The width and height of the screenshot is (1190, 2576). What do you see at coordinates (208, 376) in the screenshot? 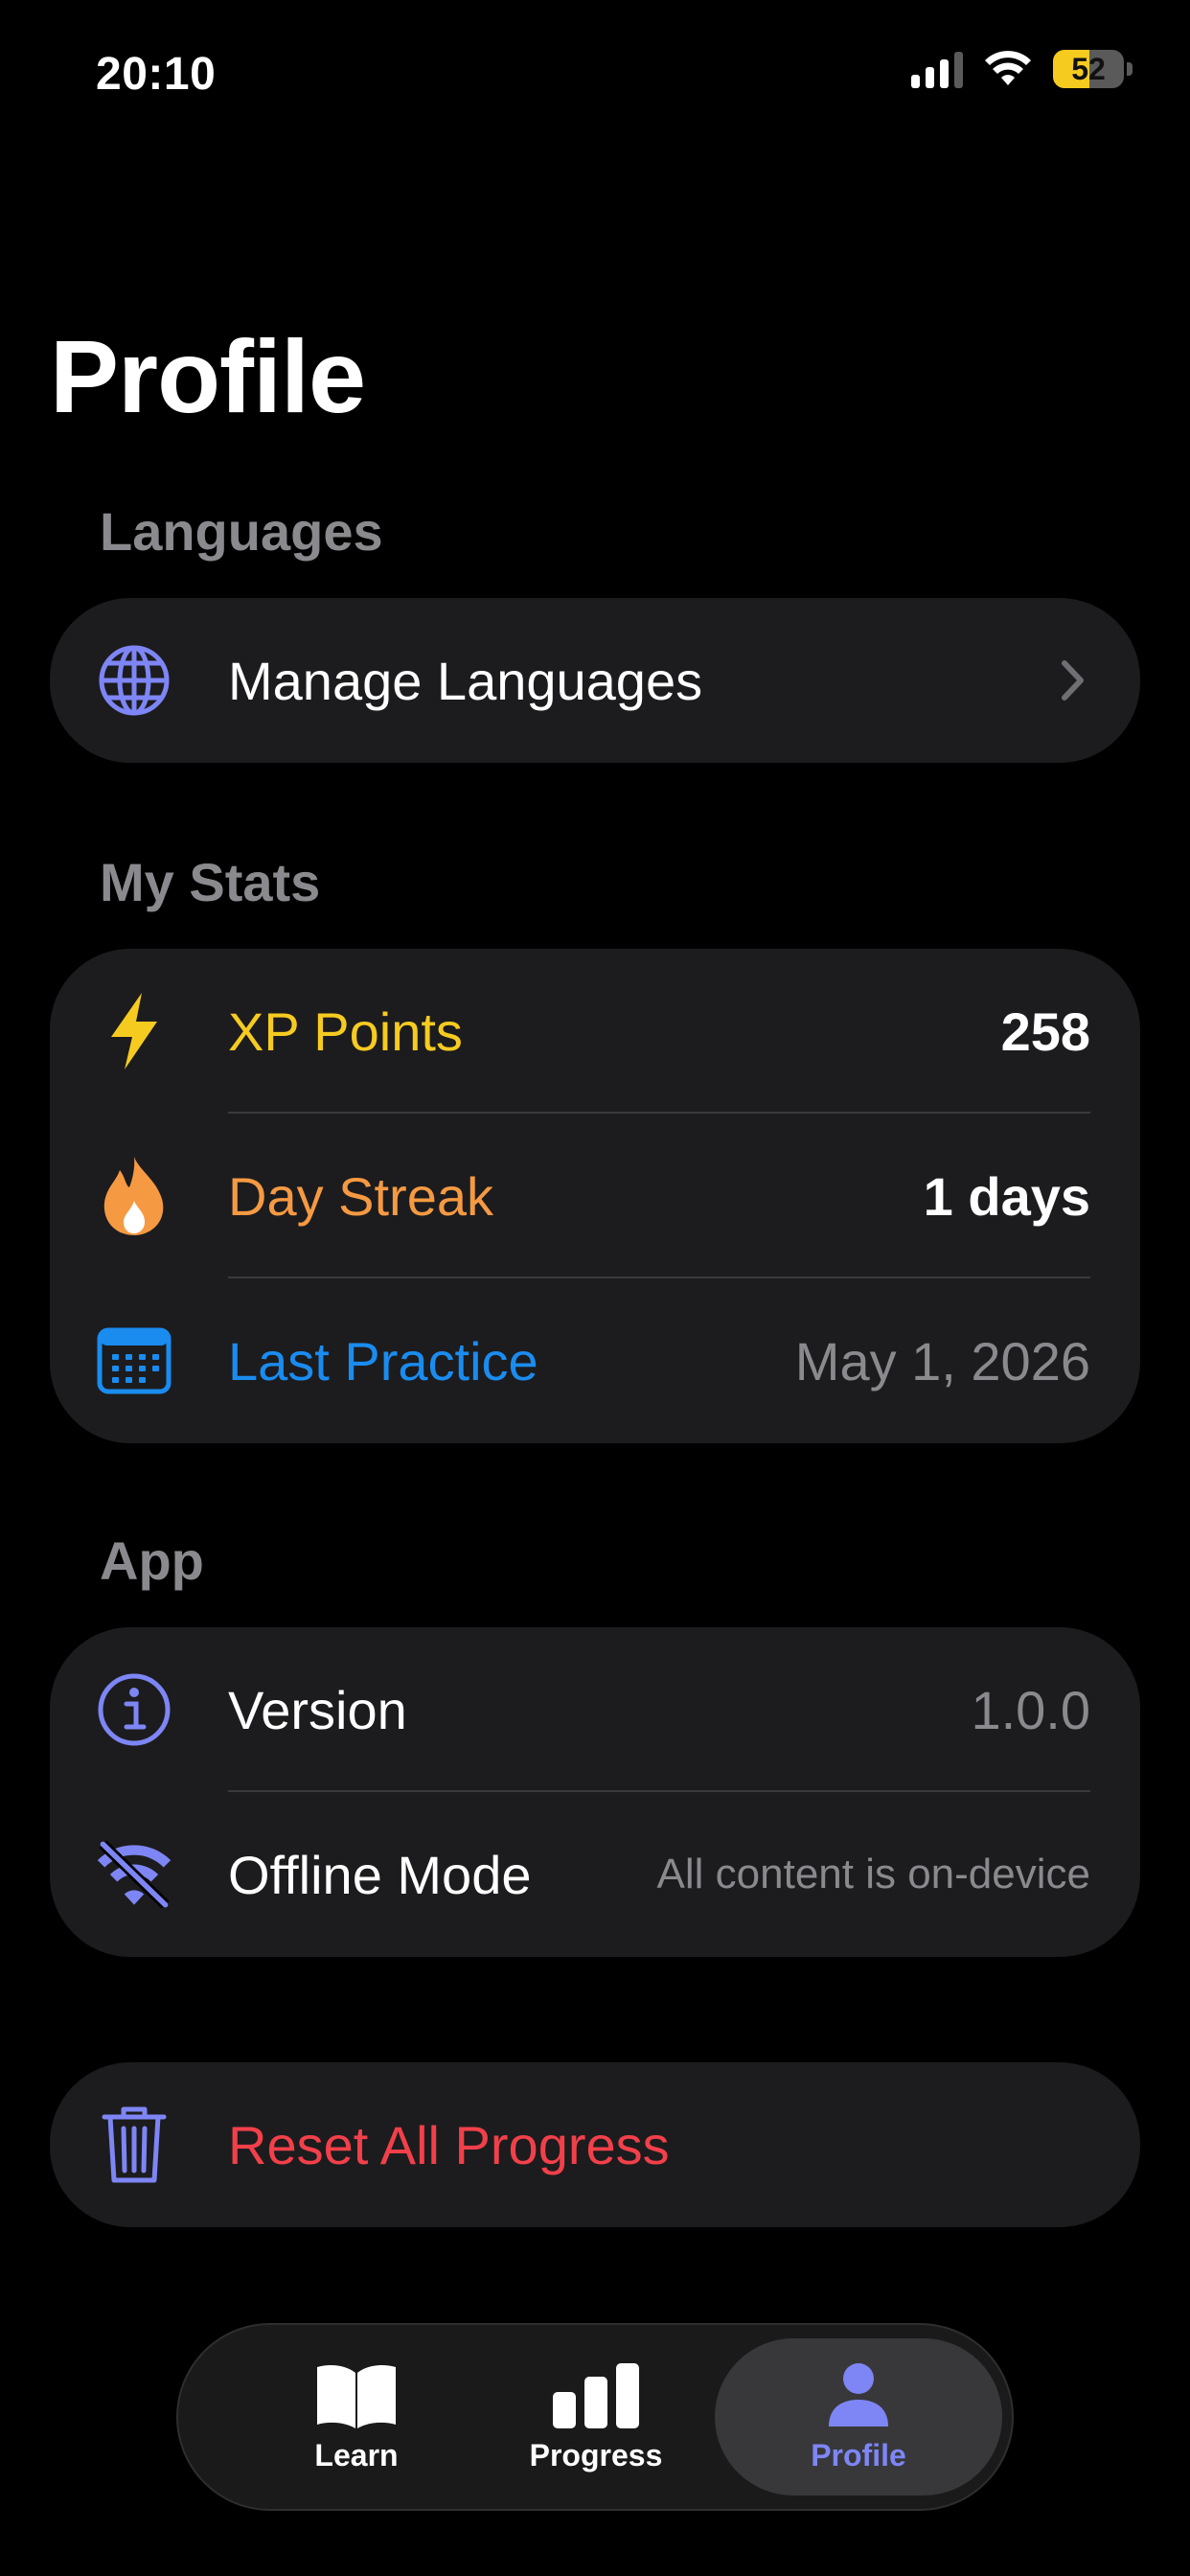
I see `page-title: Profile` at bounding box center [208, 376].